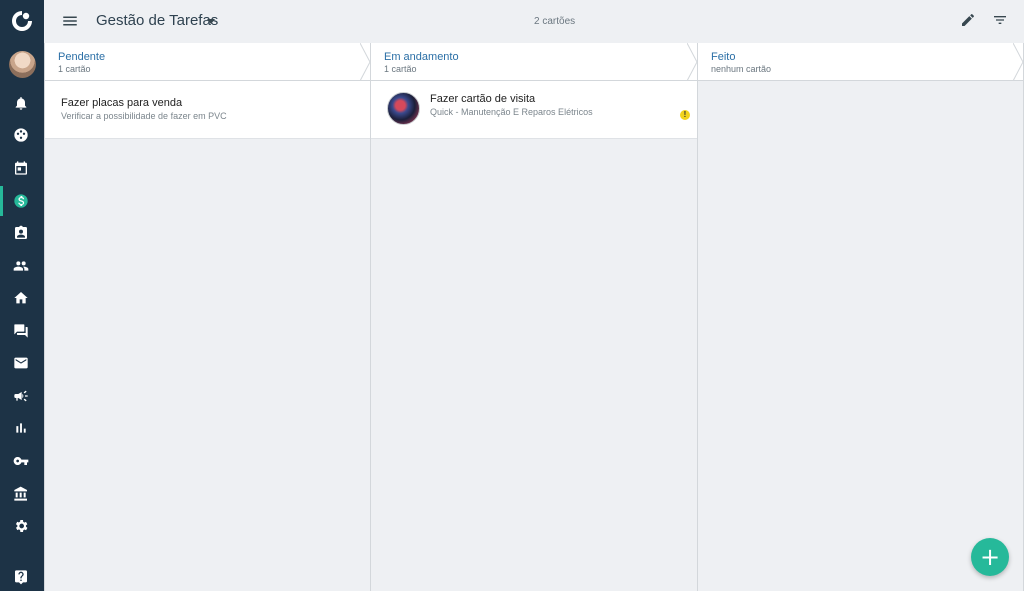 The width and height of the screenshot is (1024, 591). What do you see at coordinates (21, 428) in the screenshot?
I see `bar-chart-icon` at bounding box center [21, 428].